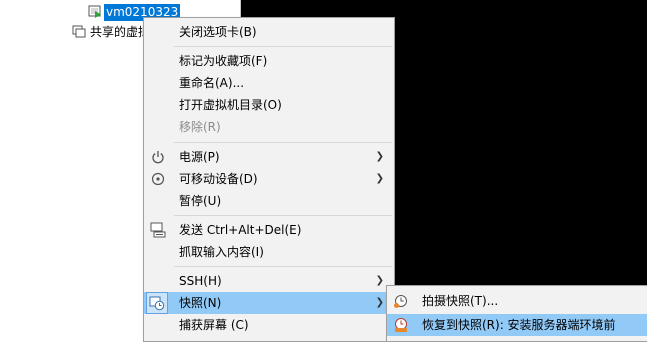  I want to click on menu-item-power: 电源(P) ❯, so click(269, 157).